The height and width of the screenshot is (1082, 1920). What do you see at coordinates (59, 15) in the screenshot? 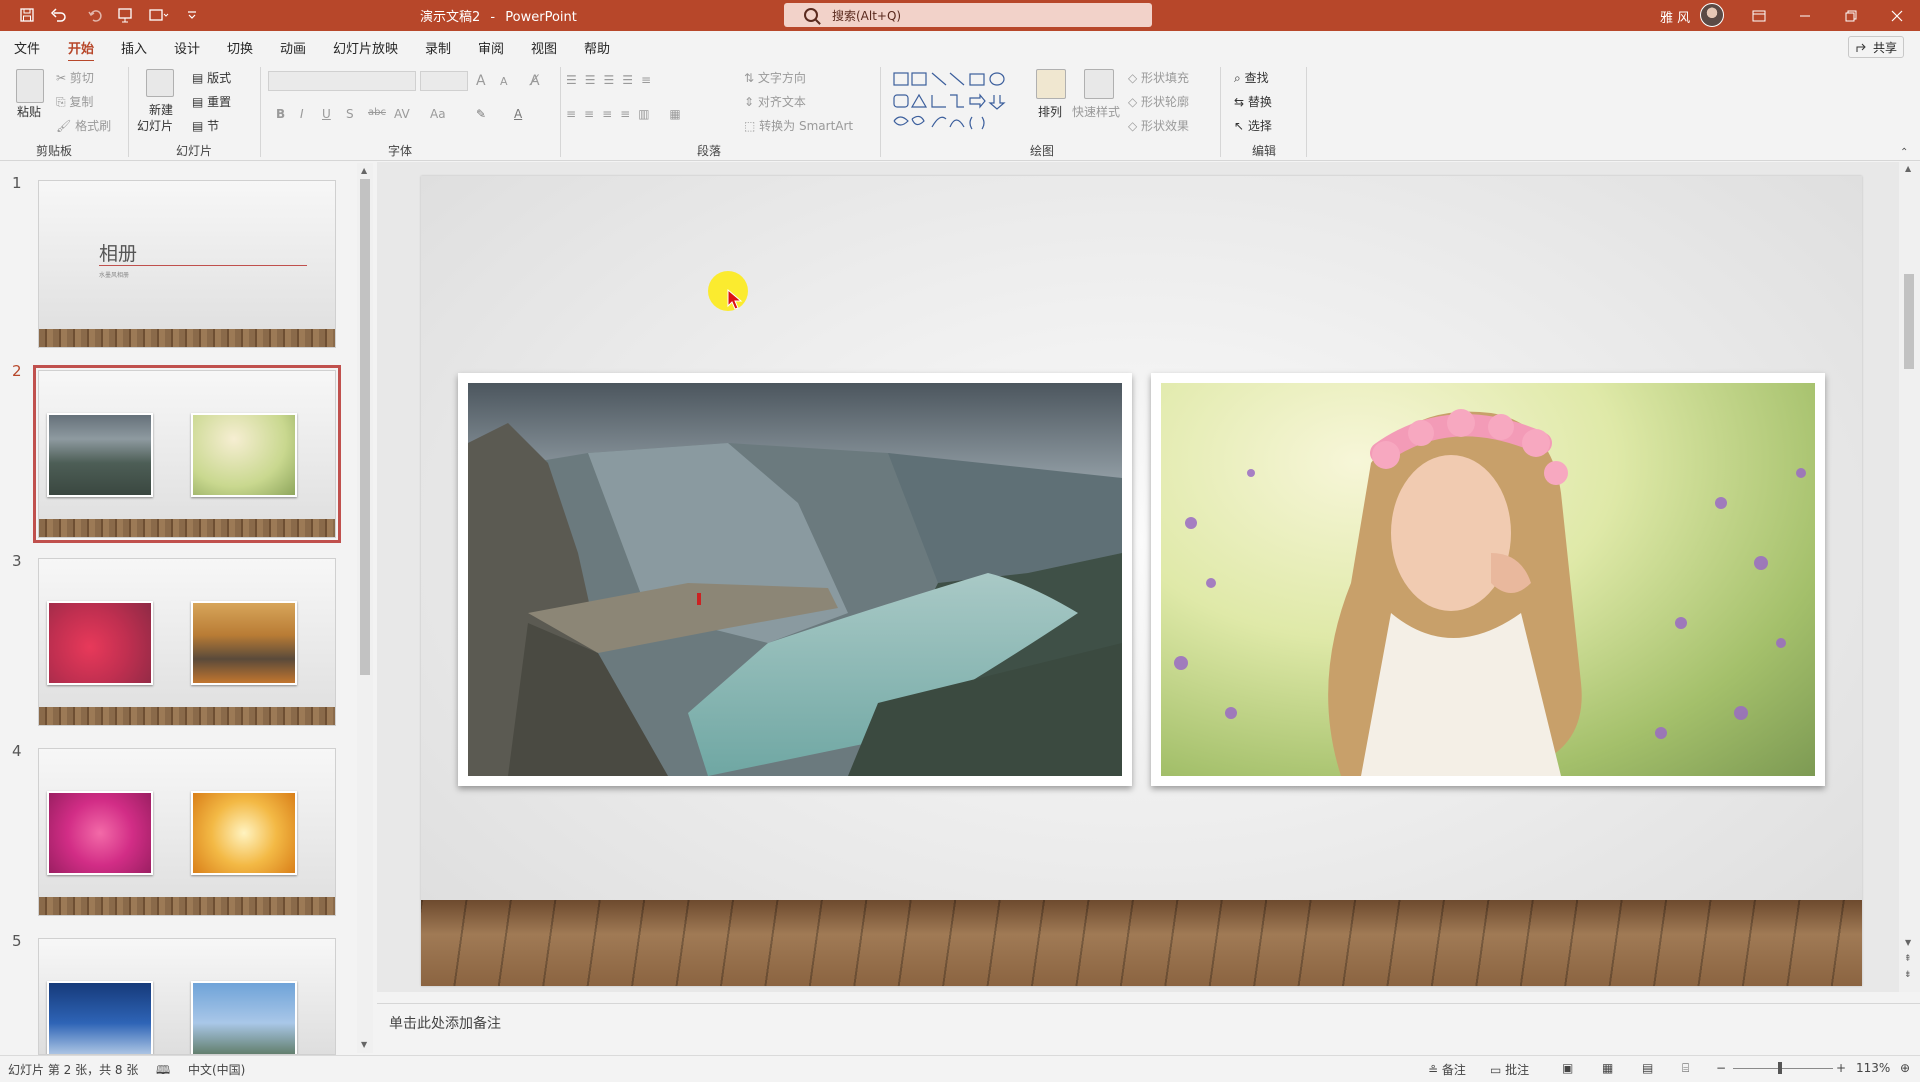
I see `undo-icon` at bounding box center [59, 15].